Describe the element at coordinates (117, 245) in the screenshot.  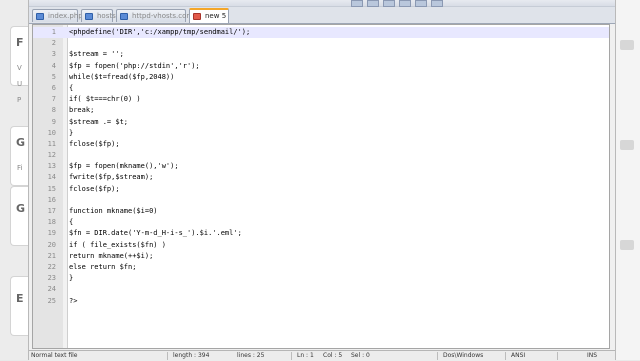
I see `code-text: if ( file_exists($fn) )` at that location.